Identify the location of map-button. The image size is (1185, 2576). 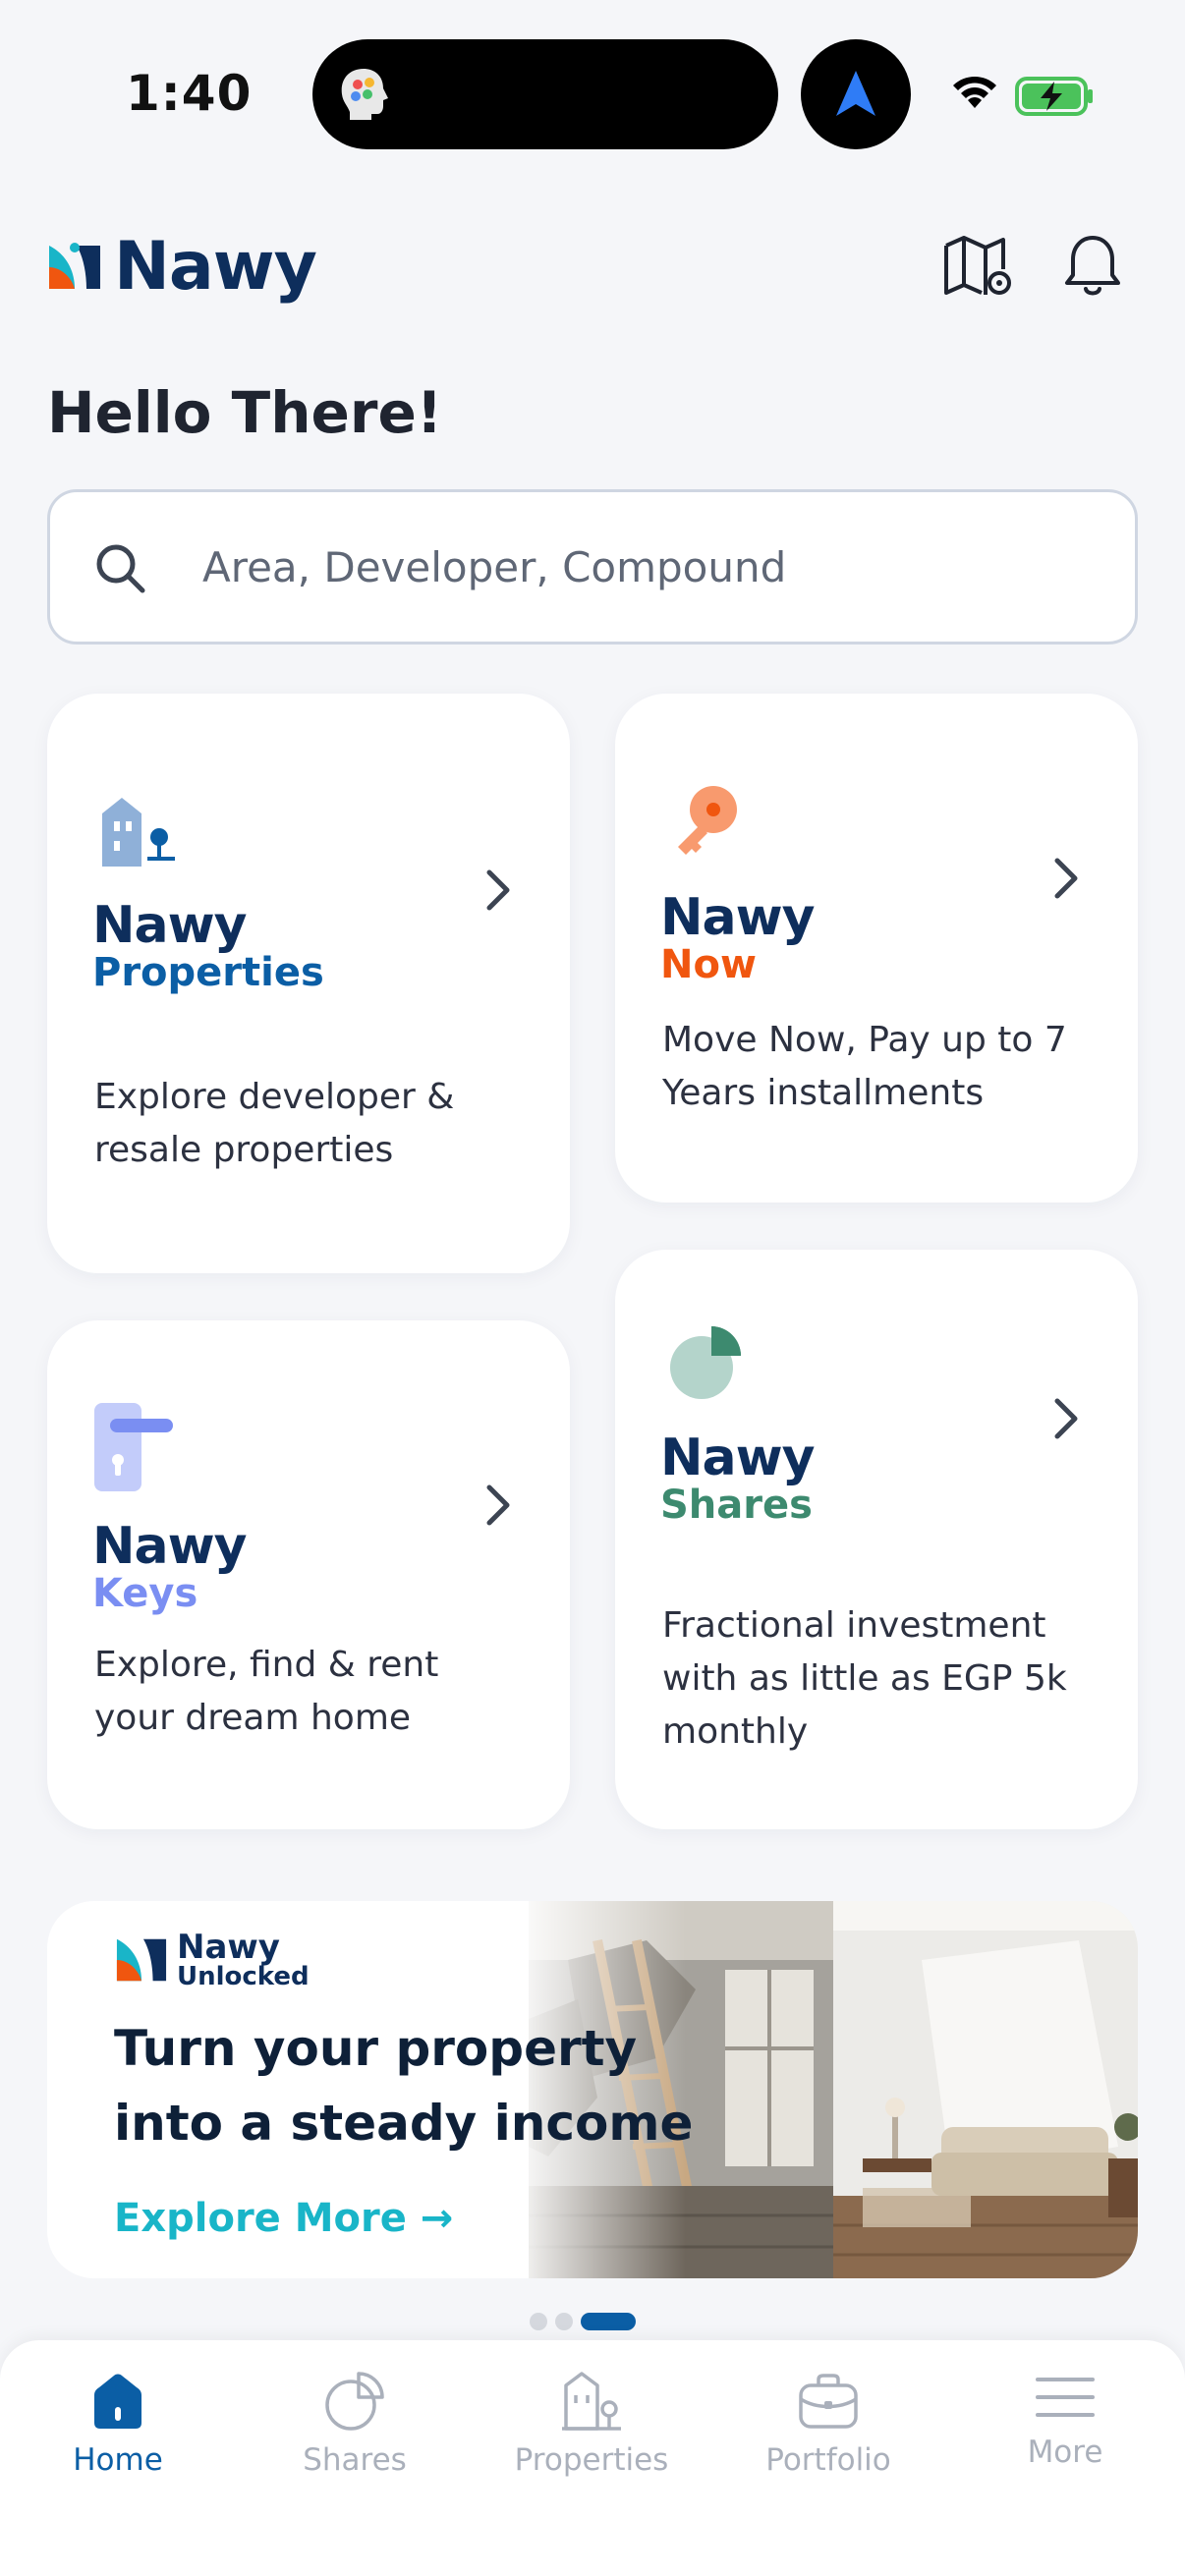
(978, 267).